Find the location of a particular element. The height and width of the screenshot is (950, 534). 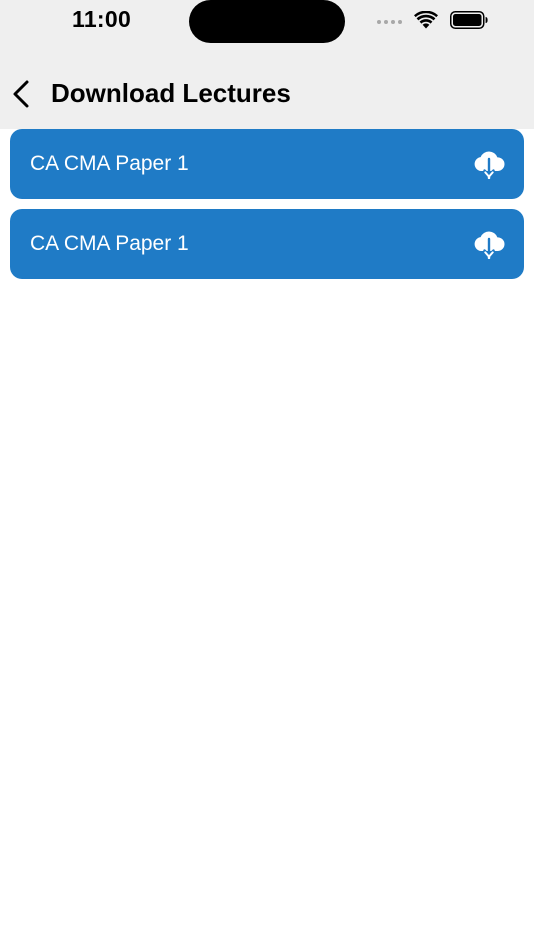

status-time: 11:00 is located at coordinates (102, 19).